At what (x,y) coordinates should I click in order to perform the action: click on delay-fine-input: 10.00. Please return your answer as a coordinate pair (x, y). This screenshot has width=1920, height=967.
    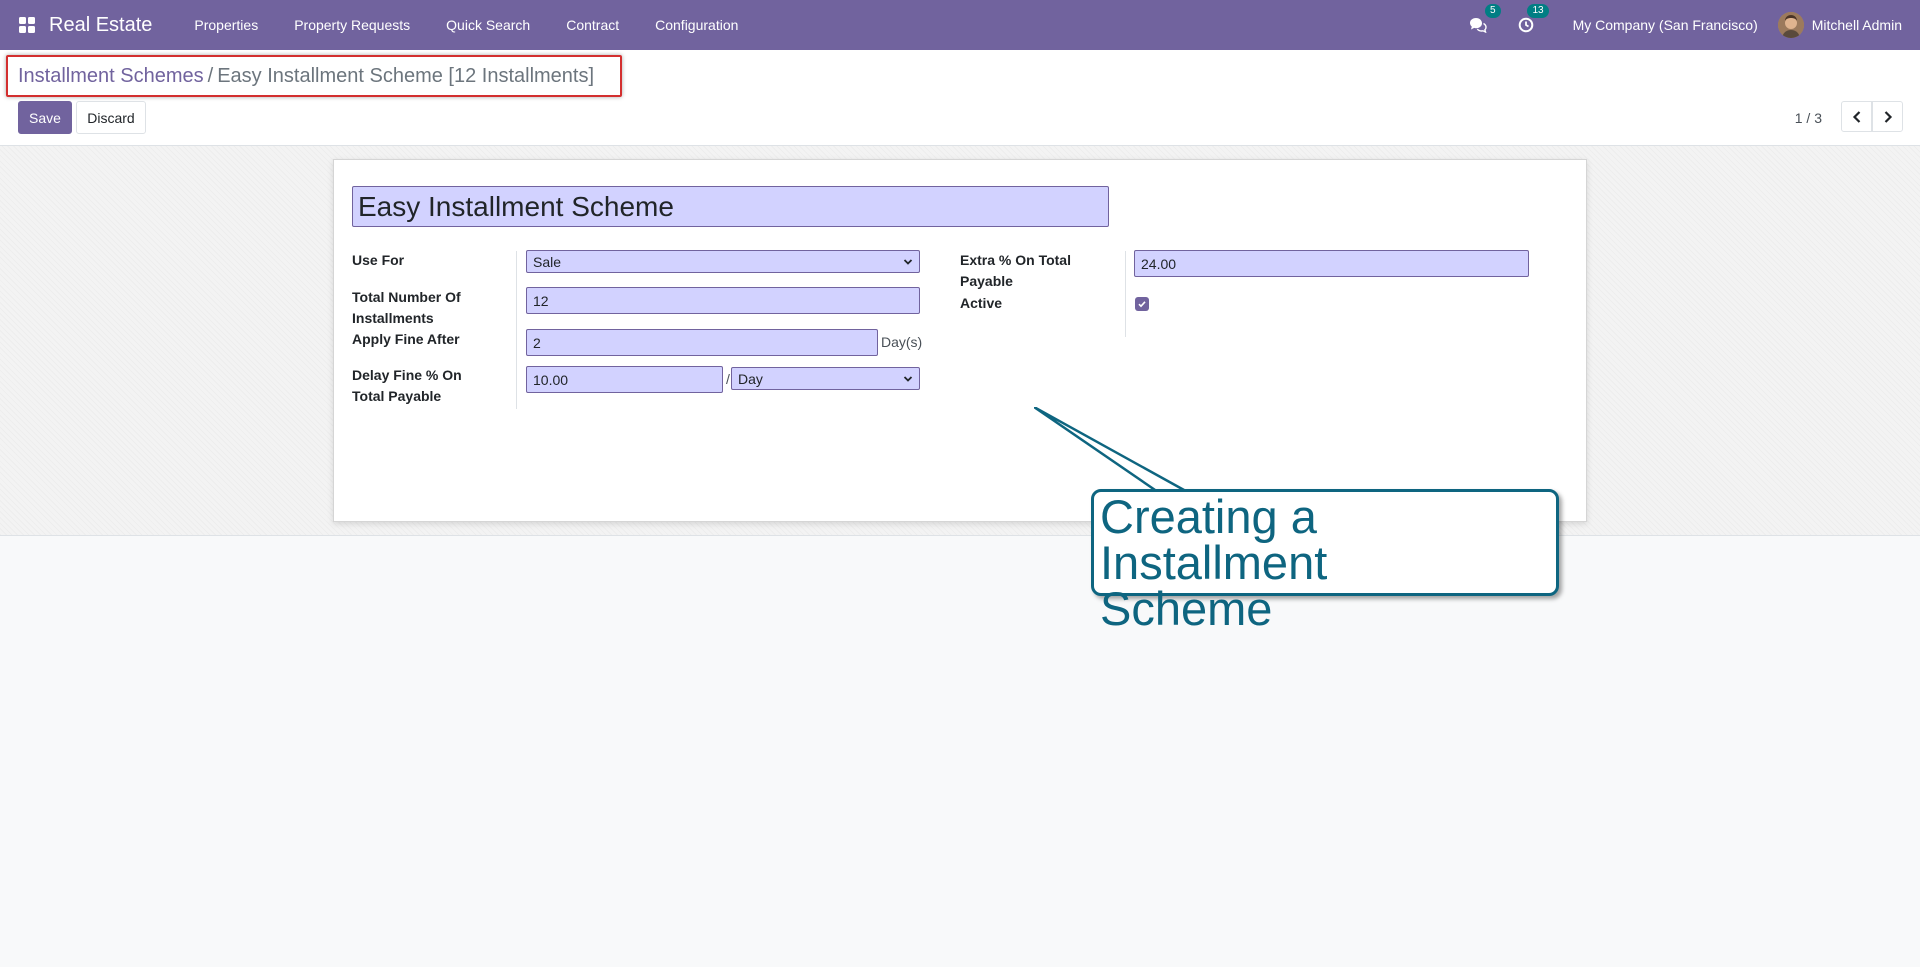
    Looking at the image, I should click on (624, 379).